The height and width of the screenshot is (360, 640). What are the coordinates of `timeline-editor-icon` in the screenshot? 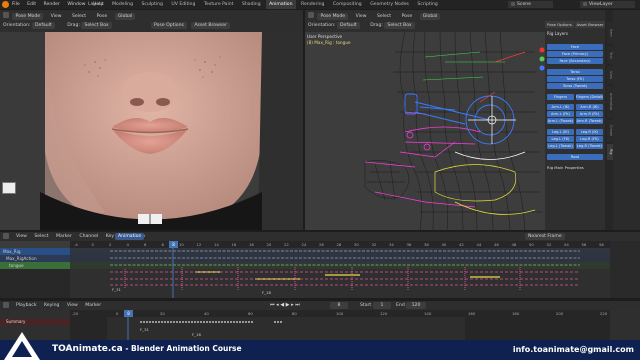 It's located at (6, 305).